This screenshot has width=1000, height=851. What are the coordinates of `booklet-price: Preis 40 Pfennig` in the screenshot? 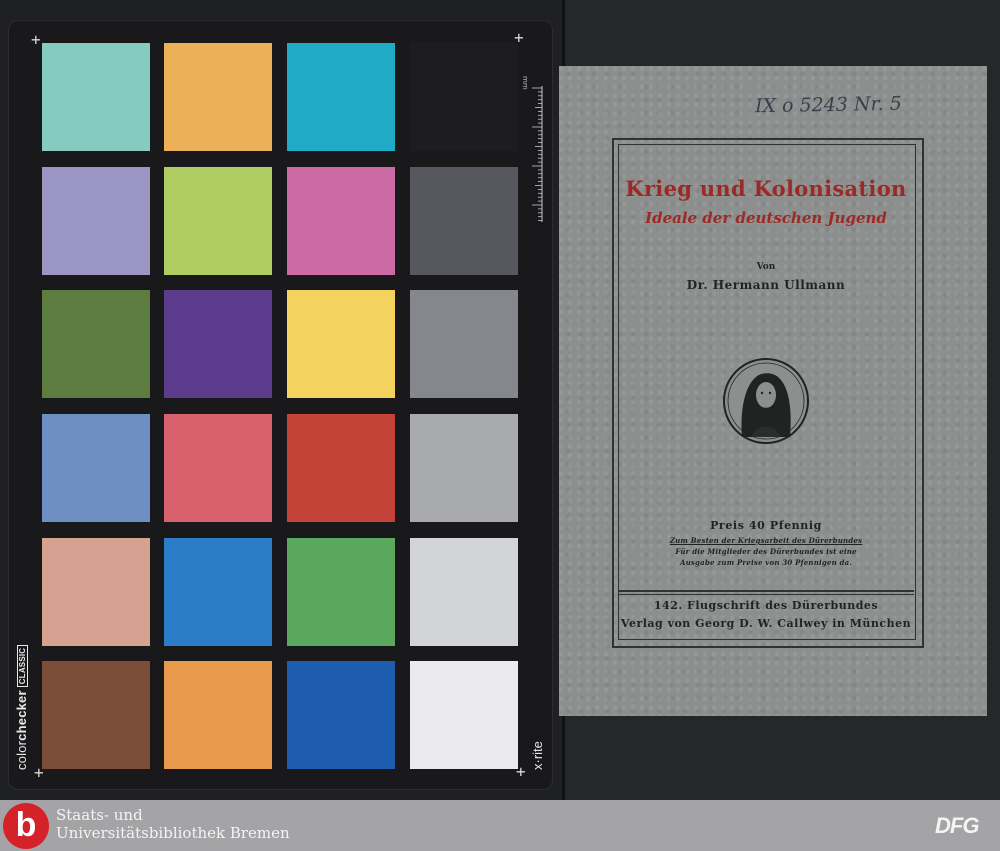 It's located at (766, 525).